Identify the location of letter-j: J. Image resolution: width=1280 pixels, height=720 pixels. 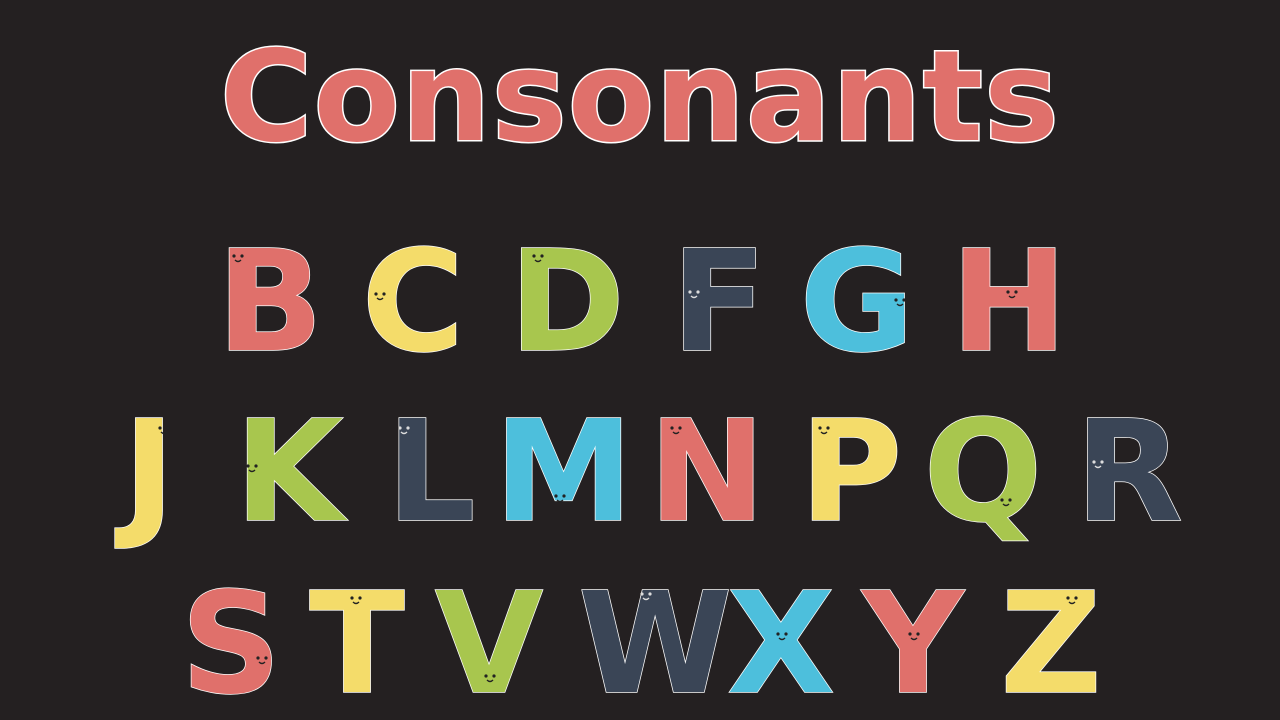
(149, 472).